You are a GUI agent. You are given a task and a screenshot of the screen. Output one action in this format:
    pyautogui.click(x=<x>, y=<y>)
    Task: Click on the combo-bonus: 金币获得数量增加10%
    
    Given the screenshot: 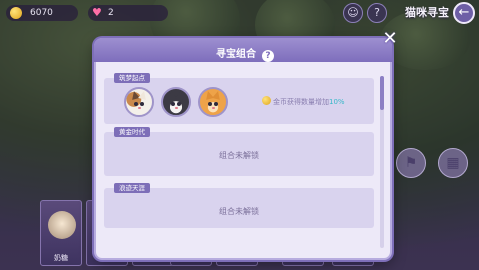 What is the action you would take?
    pyautogui.click(x=303, y=101)
    